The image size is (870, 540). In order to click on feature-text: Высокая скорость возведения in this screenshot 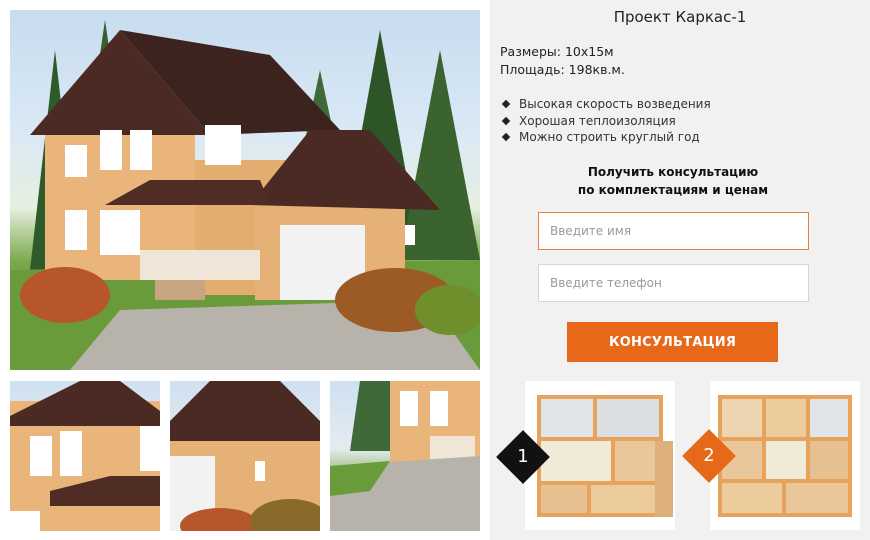, I will do `click(615, 104)`.